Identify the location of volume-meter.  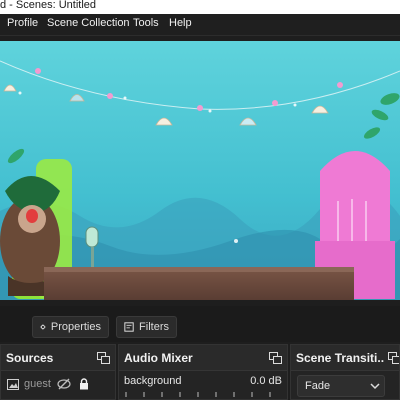
(198, 394).